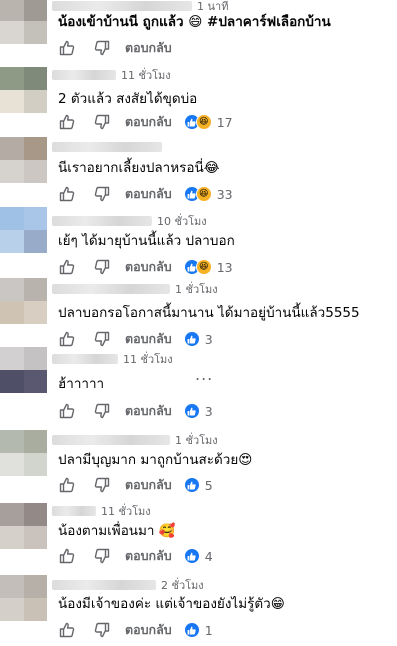 The height and width of the screenshot is (646, 397). I want to click on reaction-count: 17, so click(224, 122).